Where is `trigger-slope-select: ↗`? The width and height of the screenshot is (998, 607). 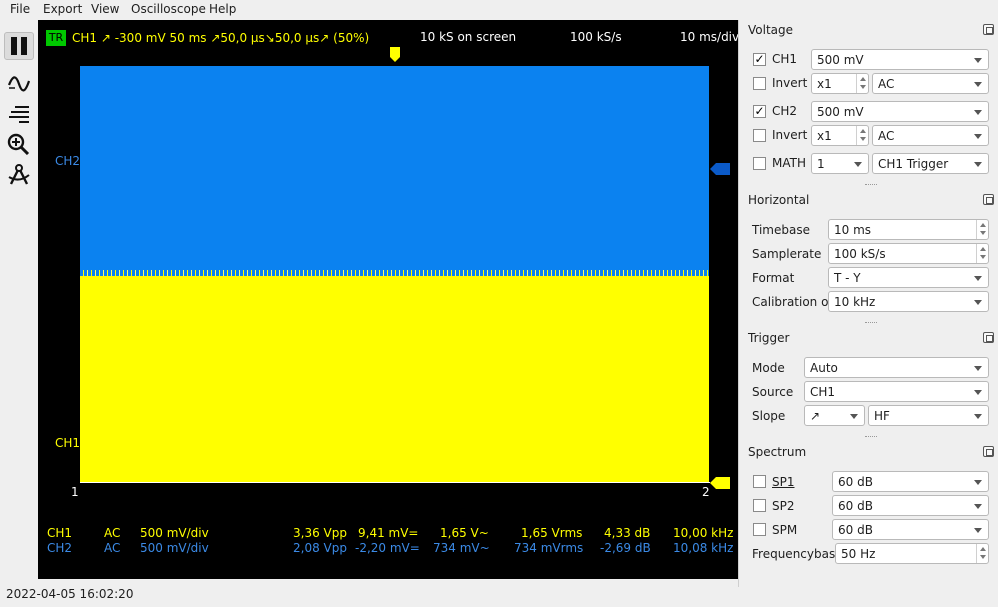 trigger-slope-select: ↗ is located at coordinates (834, 415).